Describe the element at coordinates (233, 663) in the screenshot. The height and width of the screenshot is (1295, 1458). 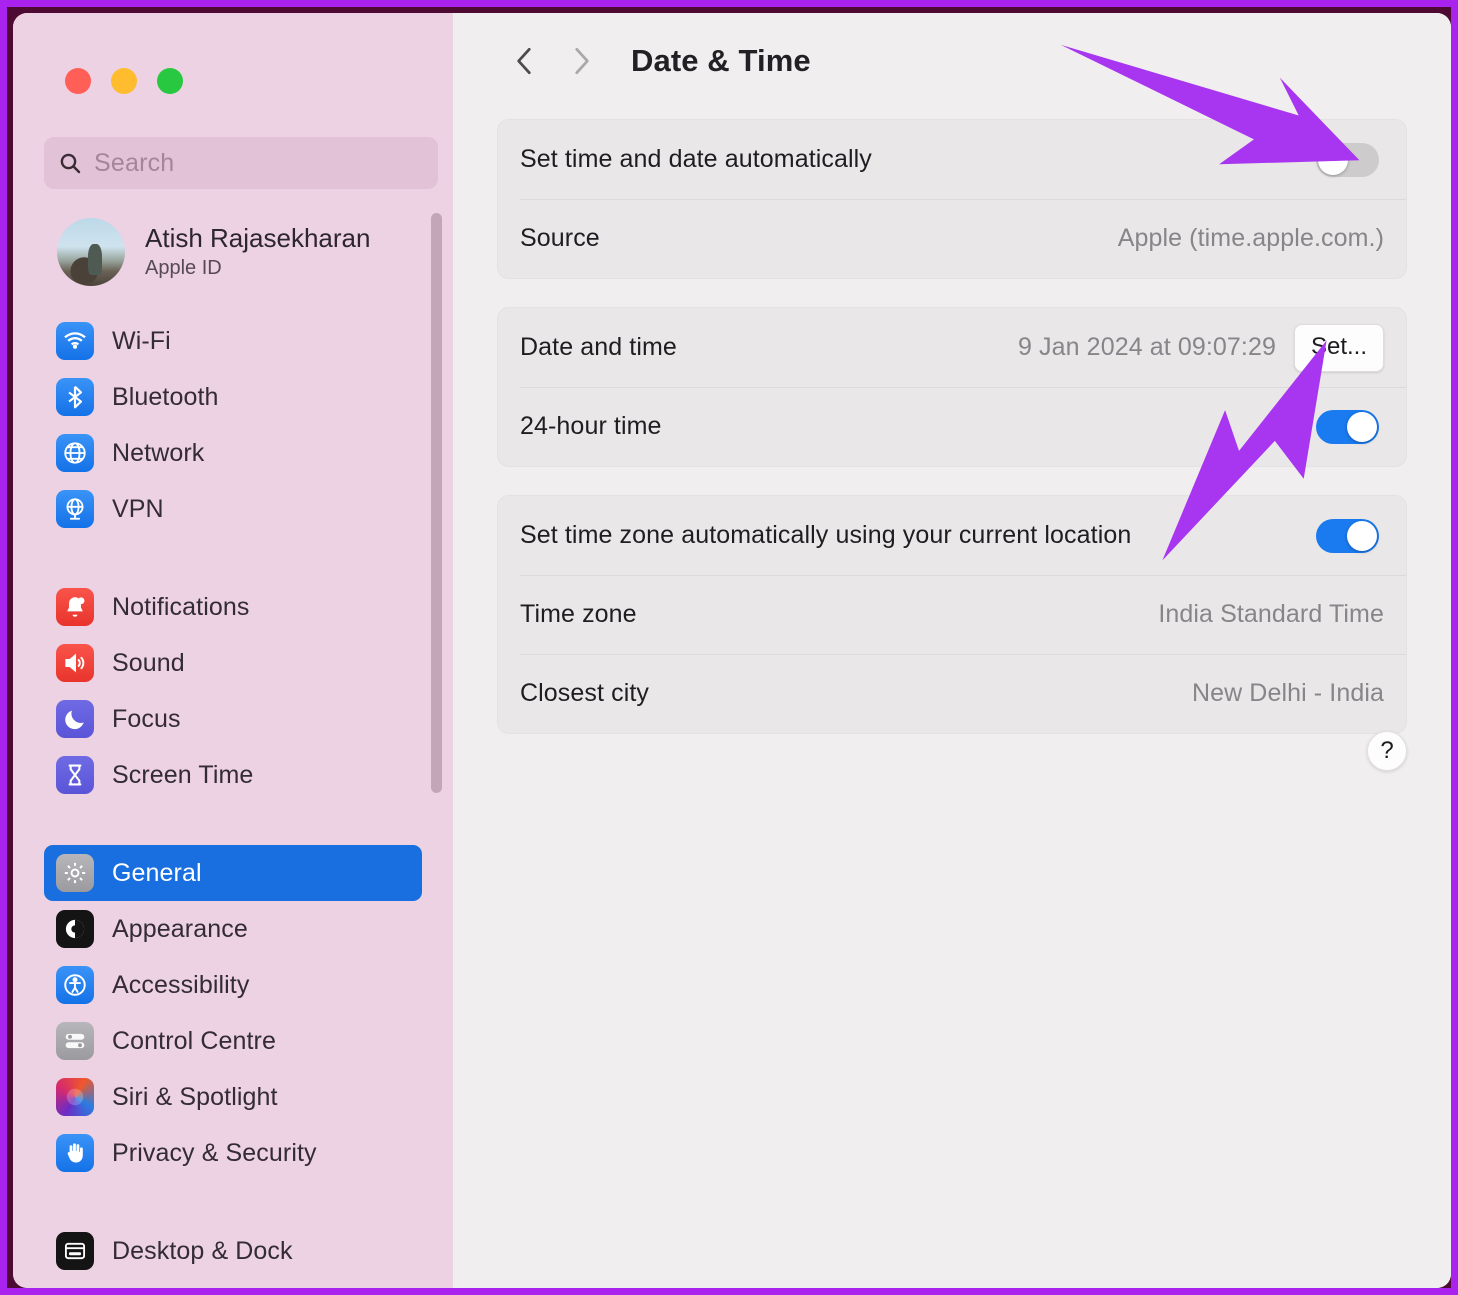
I see `sidebar-item-sound: Sound` at that location.